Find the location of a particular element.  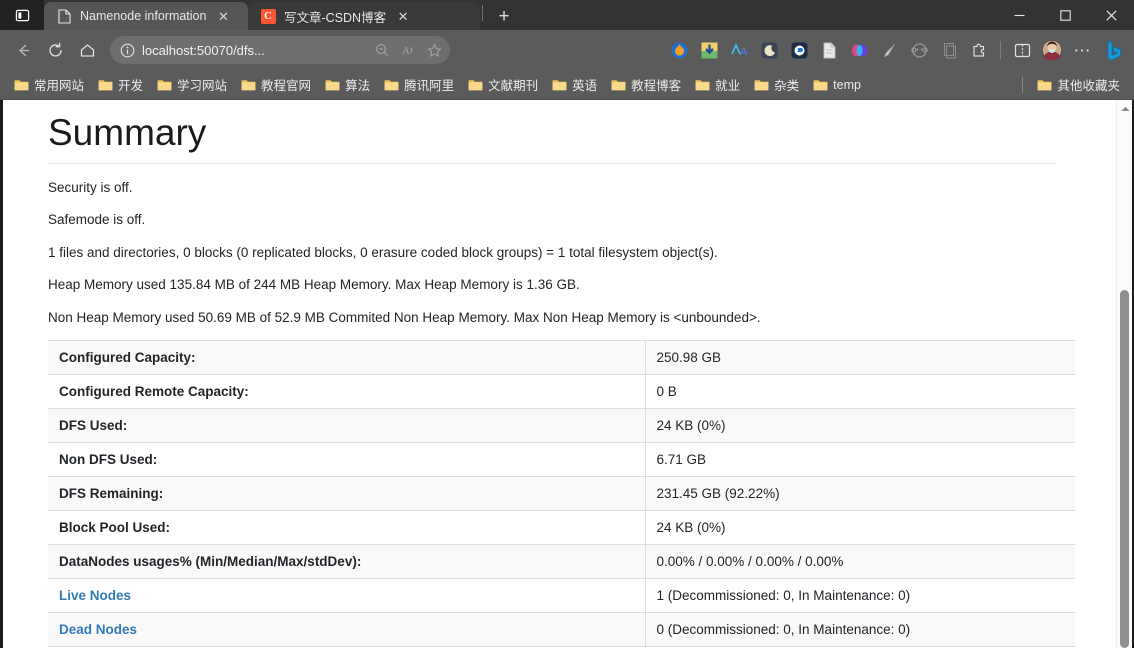

extensions-area: A ⋯ is located at coordinates (895, 50).